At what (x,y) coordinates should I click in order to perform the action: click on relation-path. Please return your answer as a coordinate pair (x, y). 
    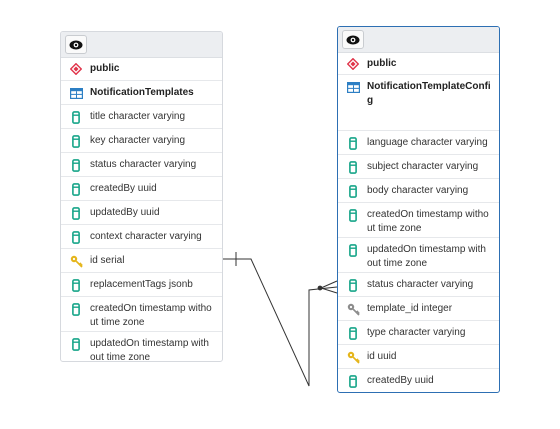
    Looking at the image, I should click on (280, 322).